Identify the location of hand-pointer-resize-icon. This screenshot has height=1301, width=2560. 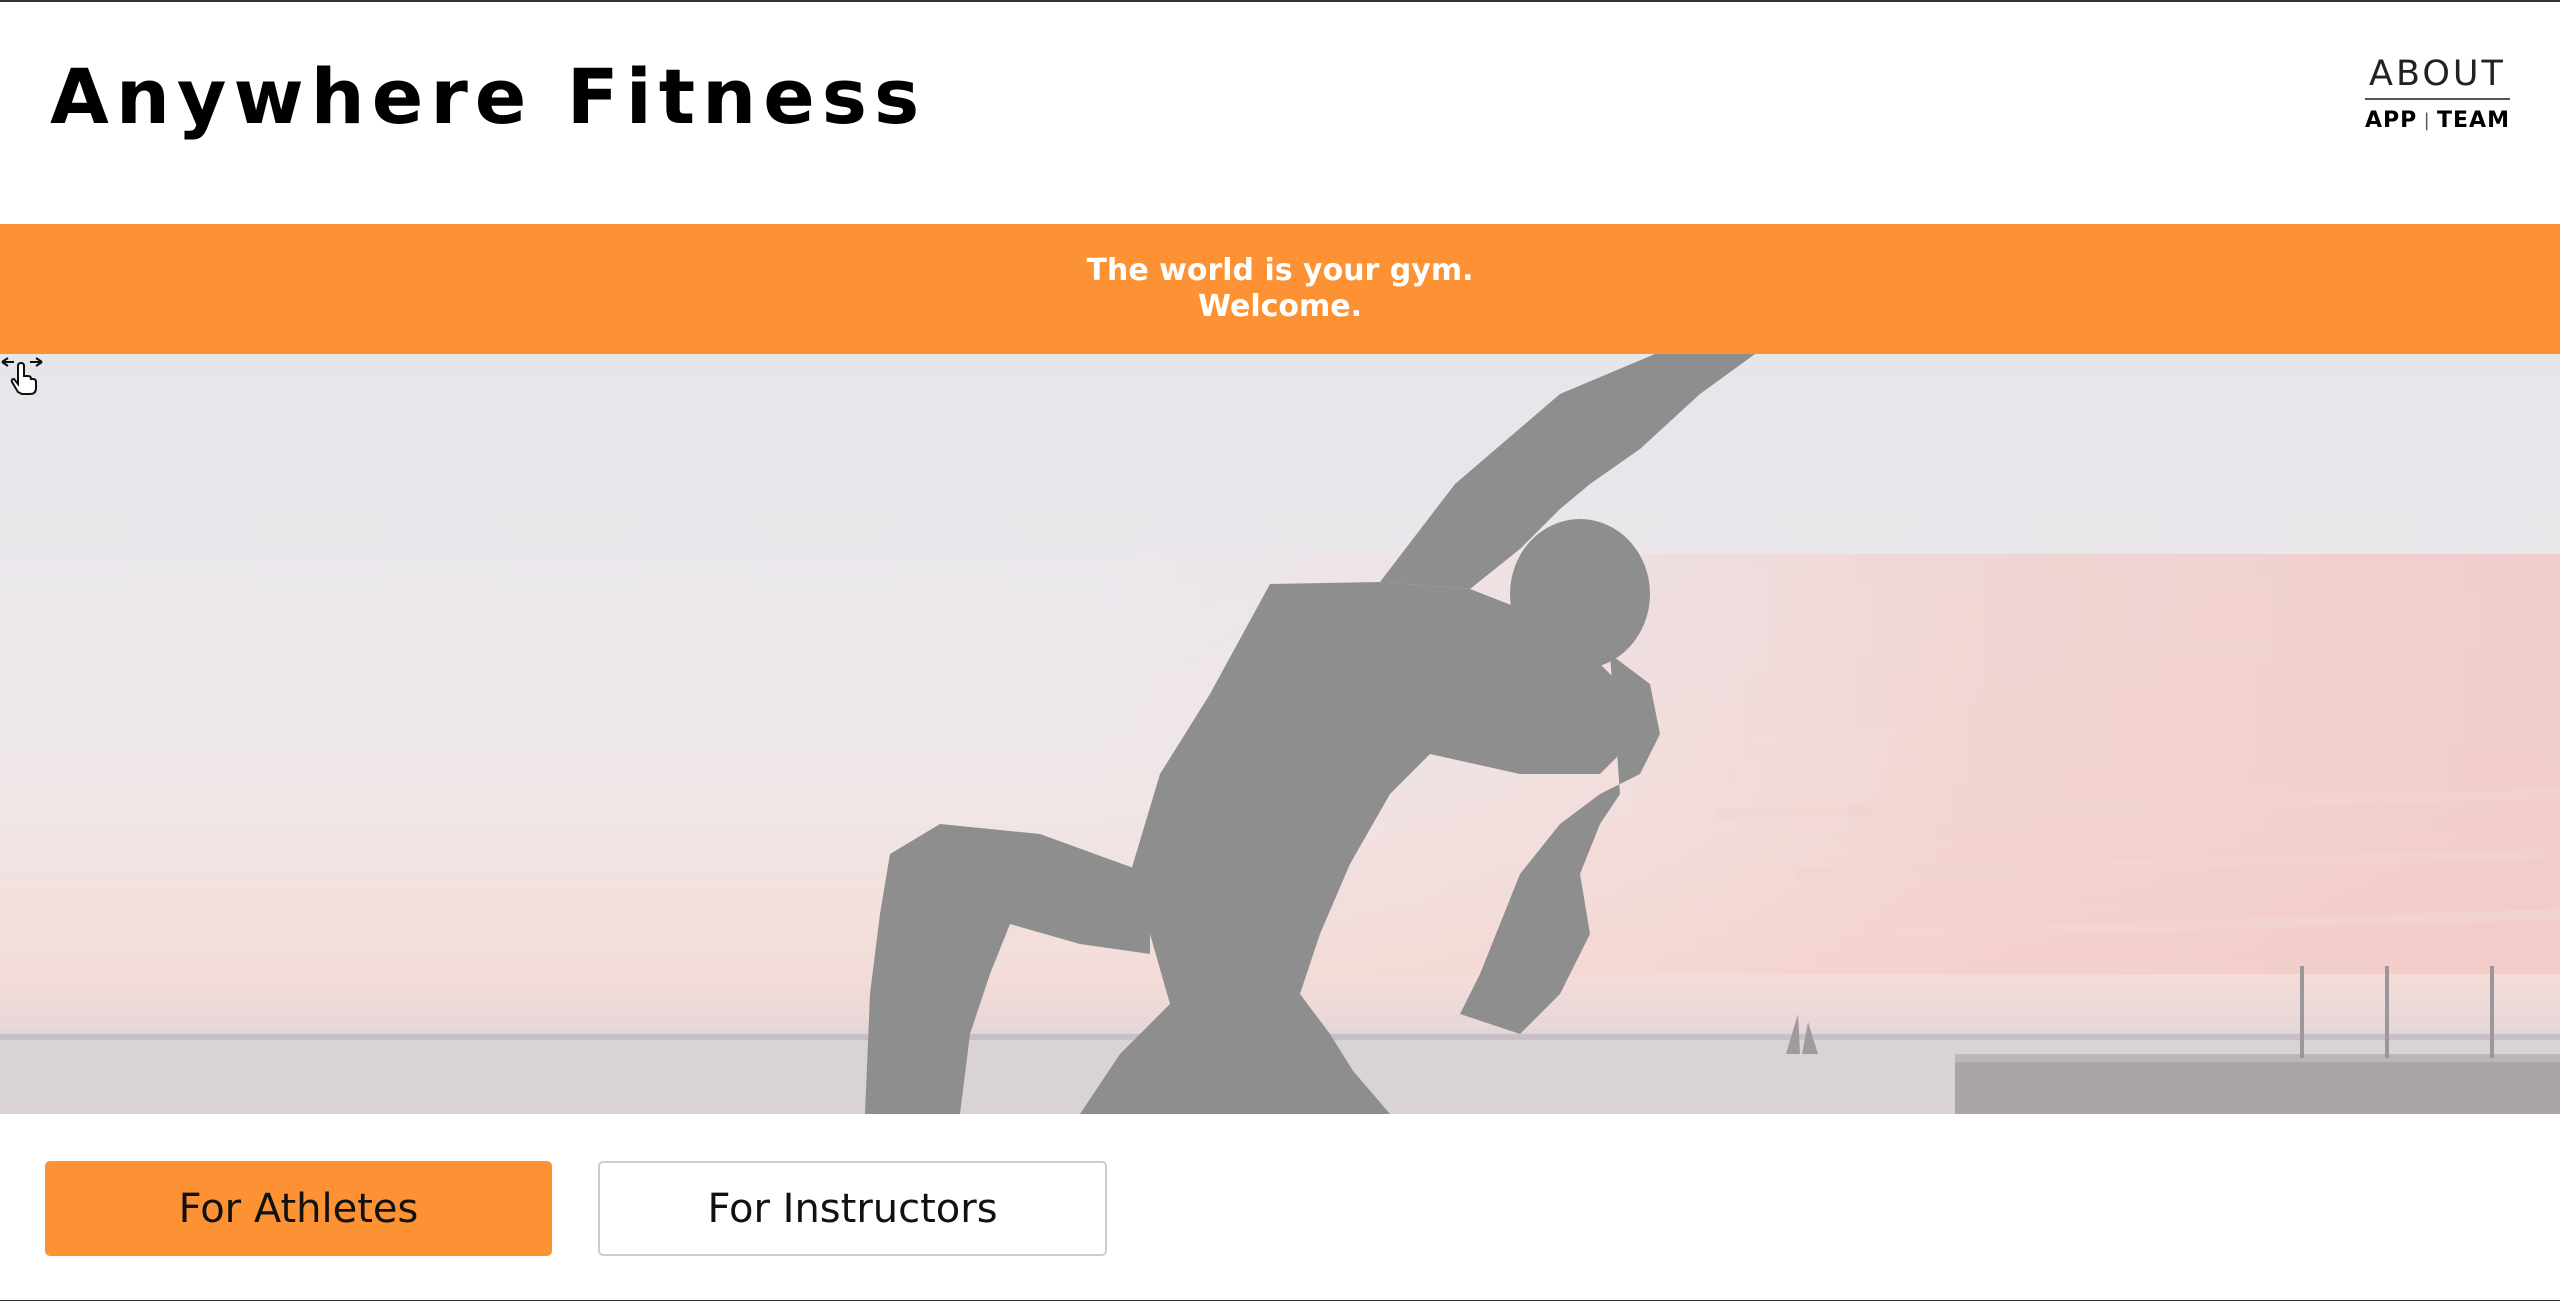
(22, 376).